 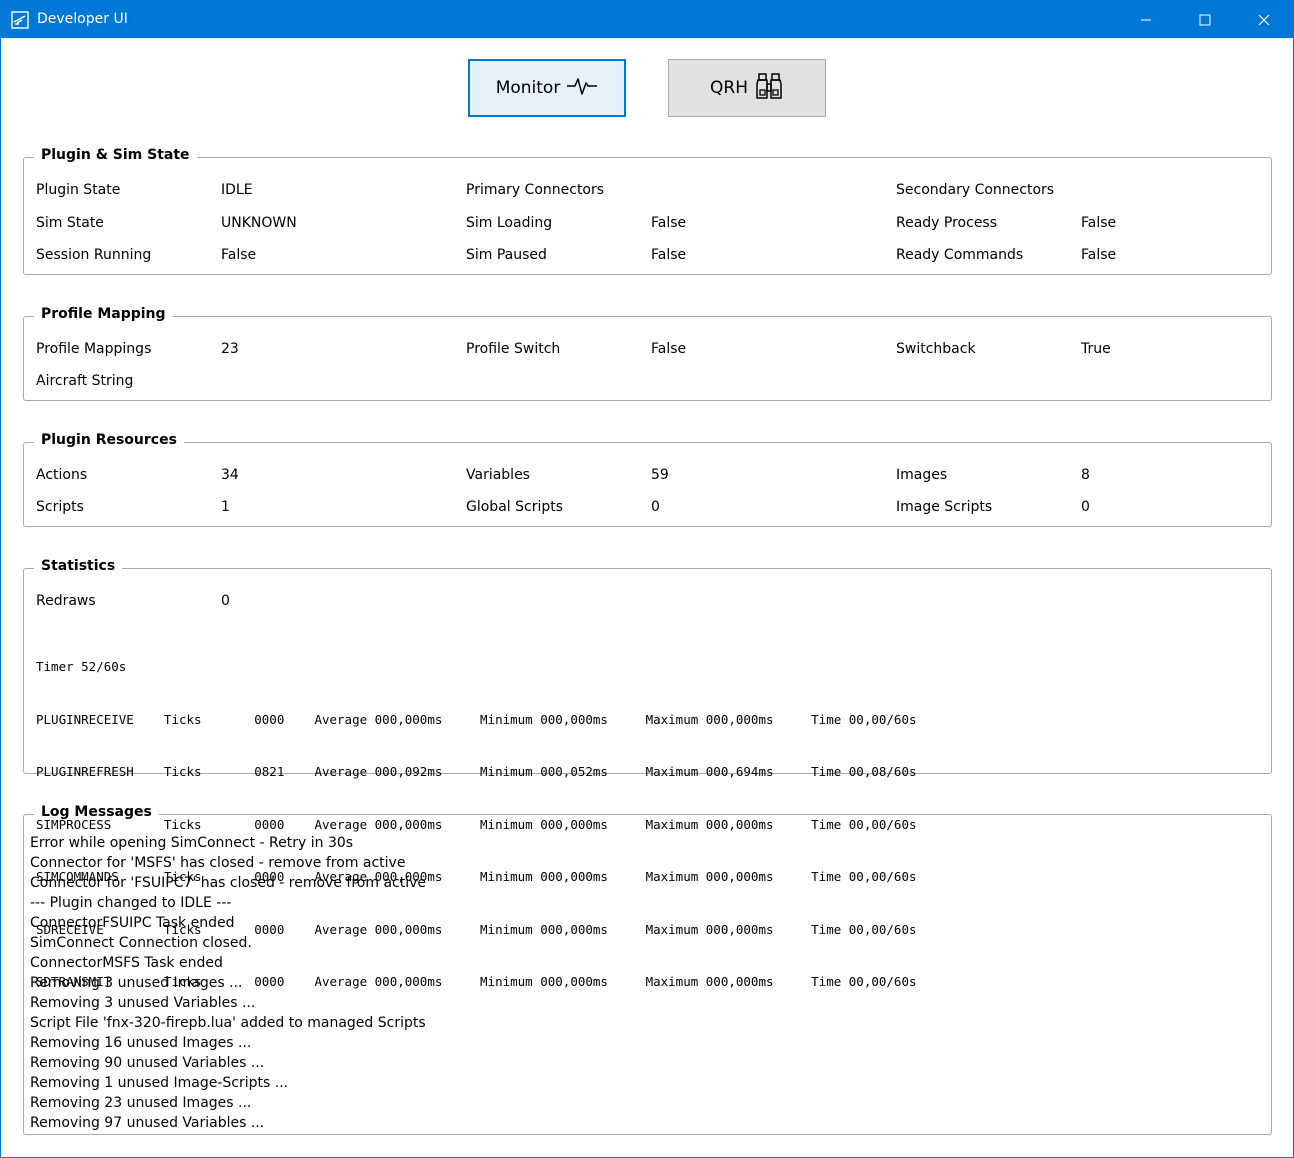 What do you see at coordinates (94, 349) in the screenshot?
I see `profile-mappings-label: Profile Mappings` at bounding box center [94, 349].